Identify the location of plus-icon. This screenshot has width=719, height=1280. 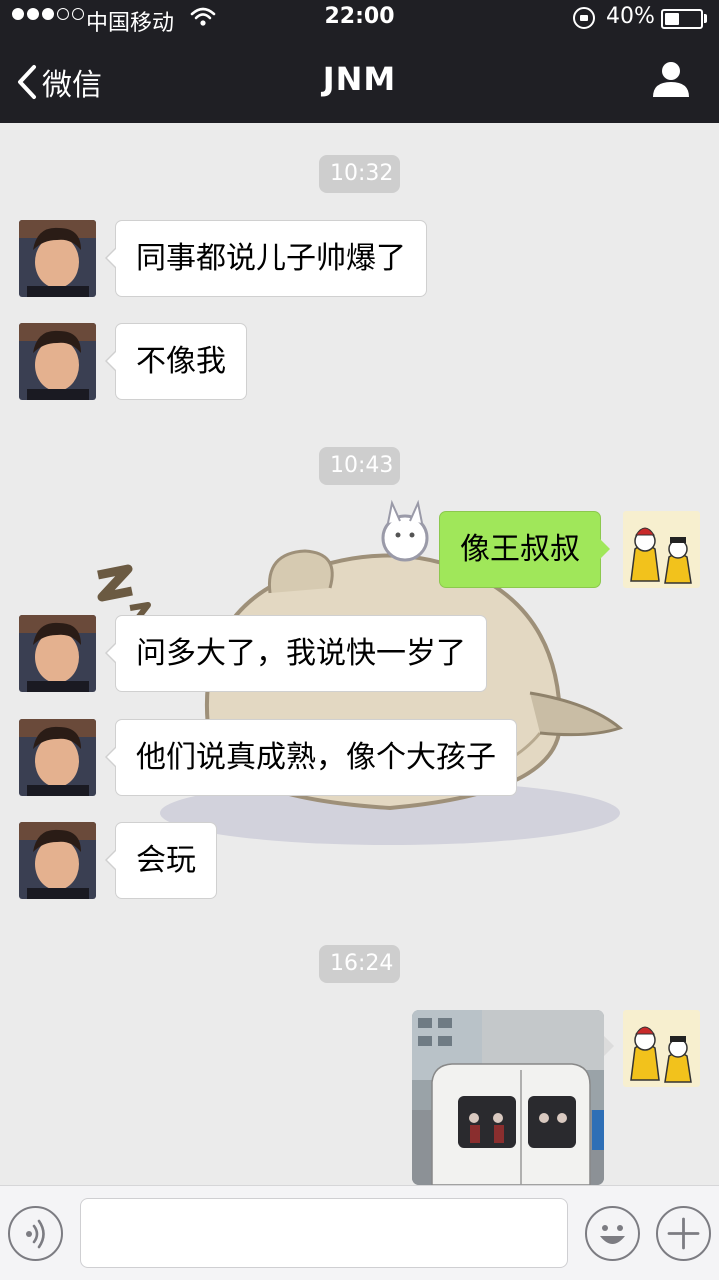
(683, 1233).